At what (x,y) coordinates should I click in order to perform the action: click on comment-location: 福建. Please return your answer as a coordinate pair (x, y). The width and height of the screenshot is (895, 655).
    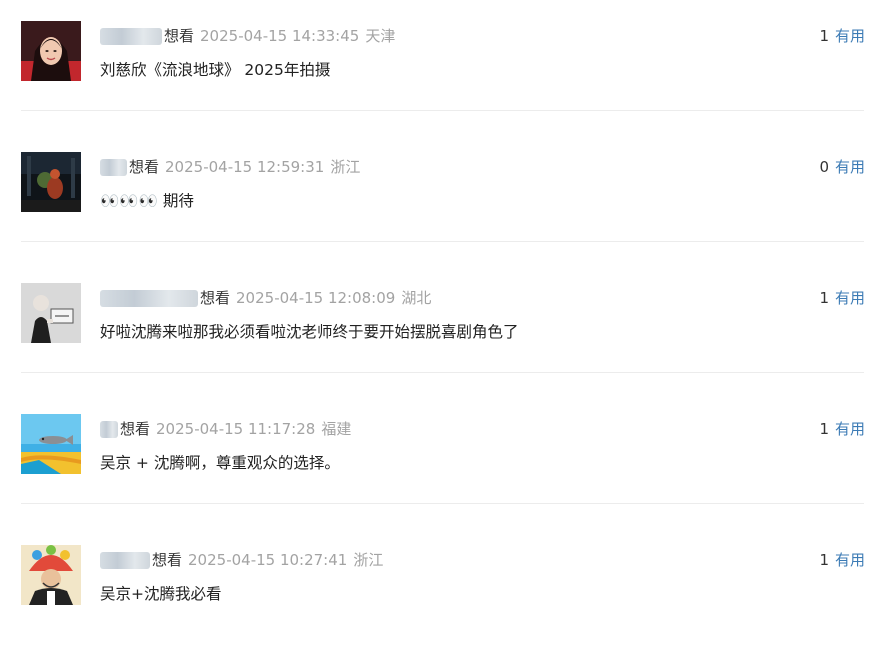
    Looking at the image, I should click on (336, 429).